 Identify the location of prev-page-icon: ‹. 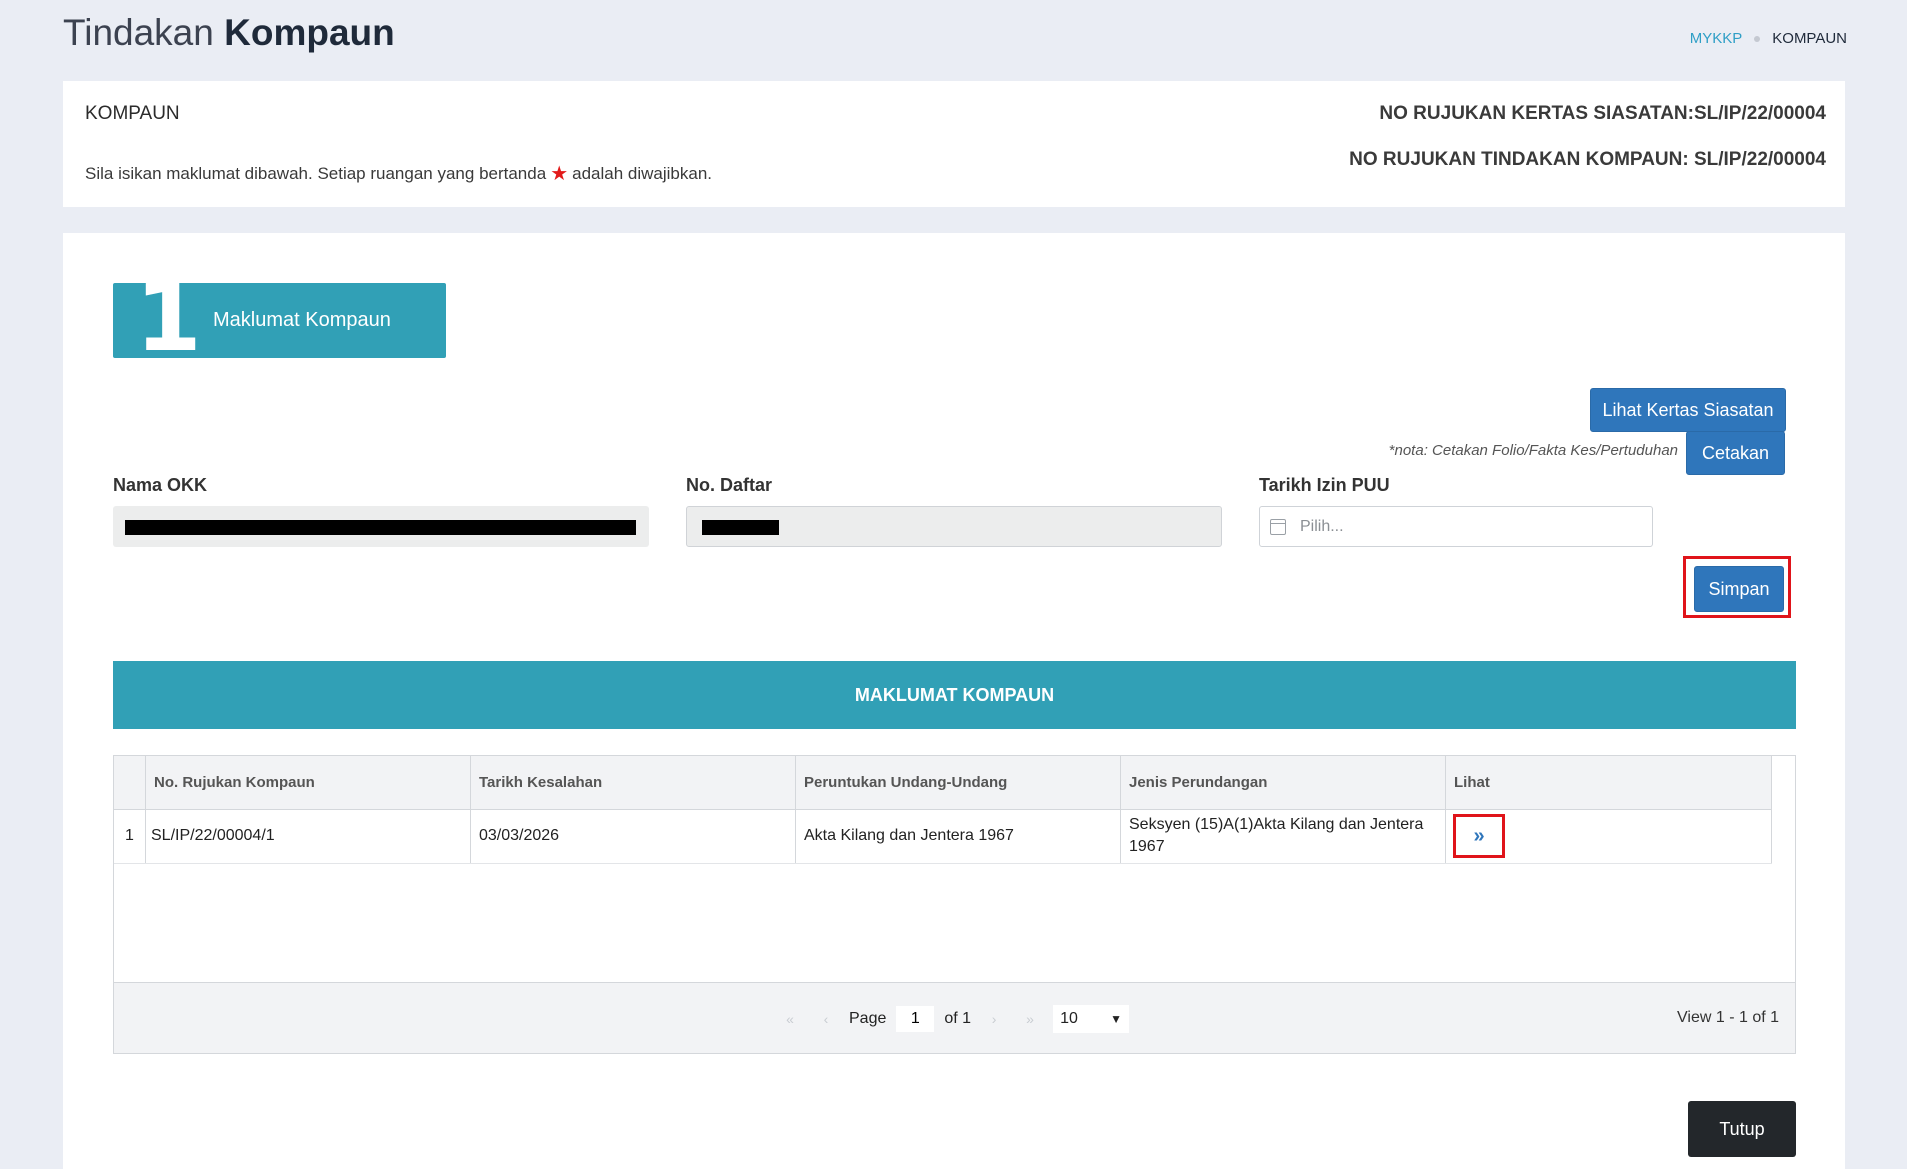
(826, 1019).